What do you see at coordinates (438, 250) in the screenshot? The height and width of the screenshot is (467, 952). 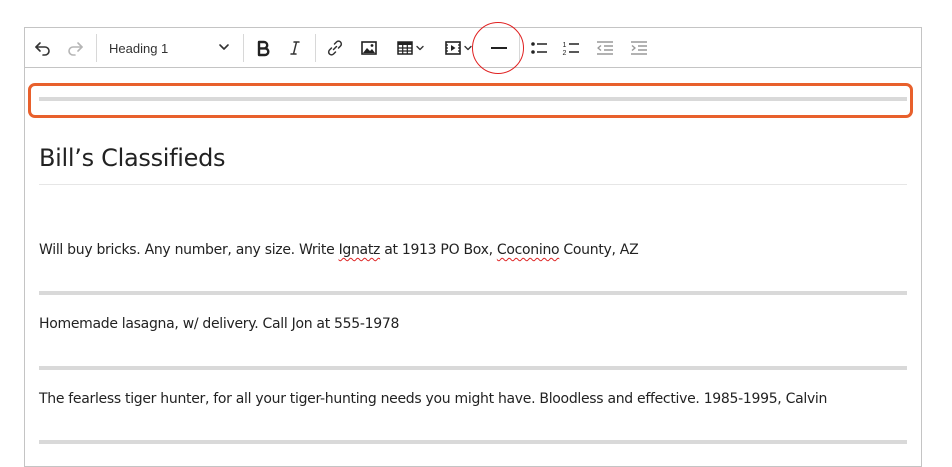 I see `ad-text: at 1913 PO Box,` at bounding box center [438, 250].